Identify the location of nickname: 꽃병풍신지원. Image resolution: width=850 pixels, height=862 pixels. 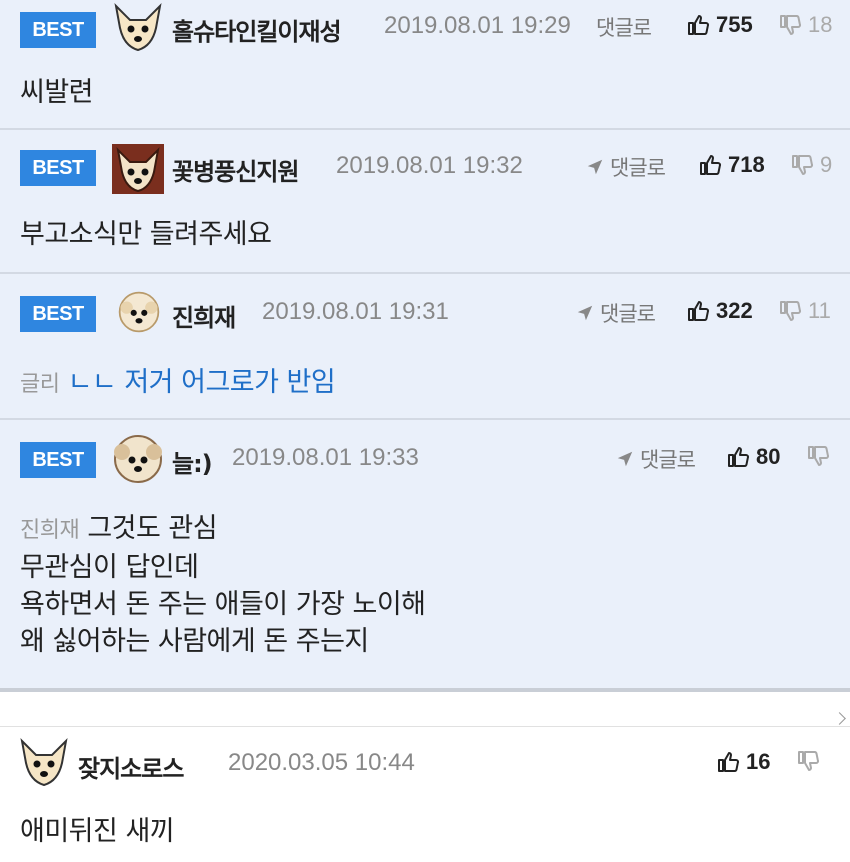
(235, 169).